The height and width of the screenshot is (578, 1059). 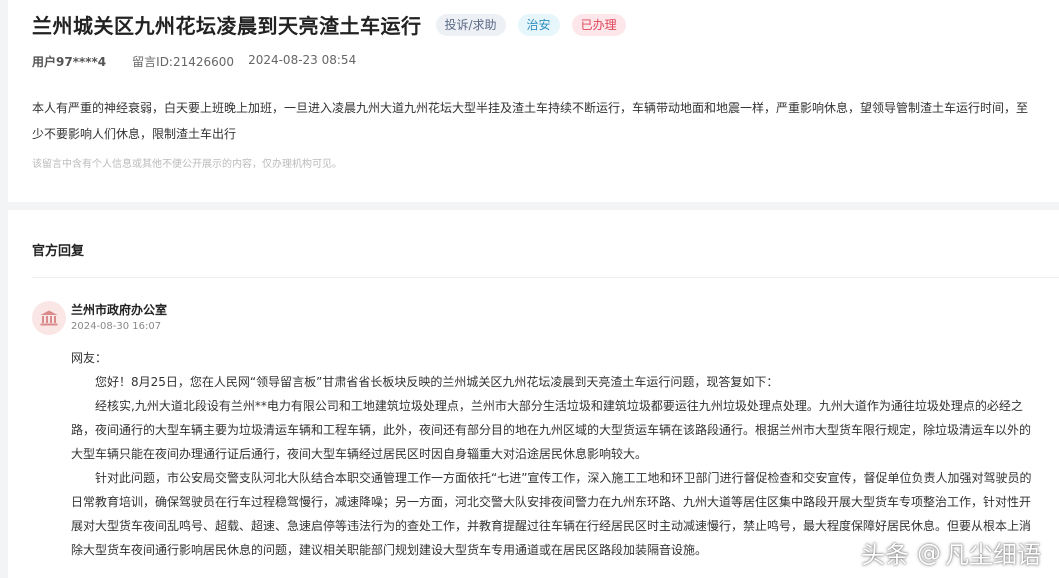 What do you see at coordinates (69, 62) in the screenshot?
I see `message-user: 用户97****4` at bounding box center [69, 62].